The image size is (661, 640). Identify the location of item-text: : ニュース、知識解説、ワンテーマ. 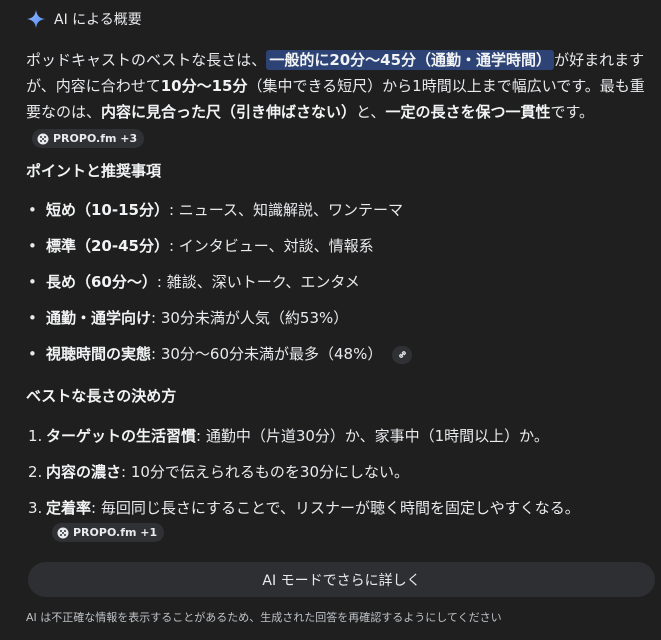
(286, 210).